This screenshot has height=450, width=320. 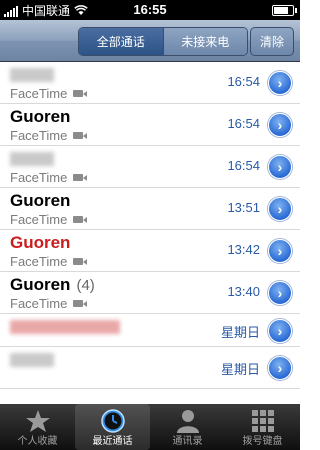 I want to click on caller-name: Guoren (4), so click(x=52, y=285).